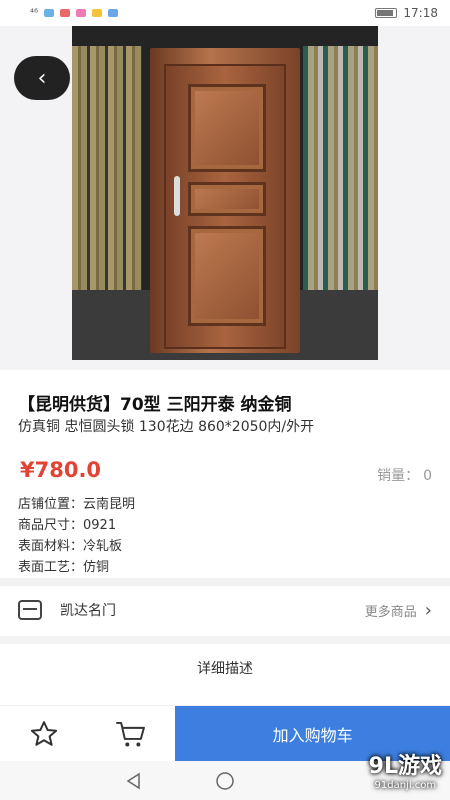 This screenshot has width=450, height=800. Describe the element at coordinates (405, 766) in the screenshot. I see `watermark-text: 9L游戏` at that location.